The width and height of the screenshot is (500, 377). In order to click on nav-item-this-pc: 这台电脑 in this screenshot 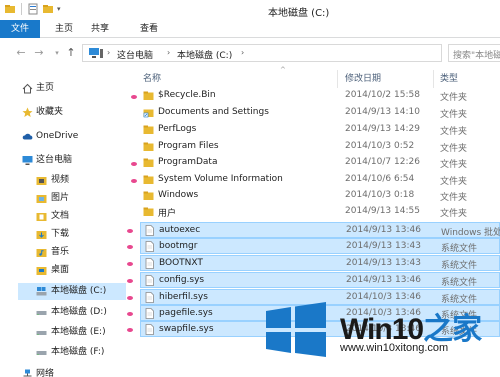, I will do `click(72, 160)`.